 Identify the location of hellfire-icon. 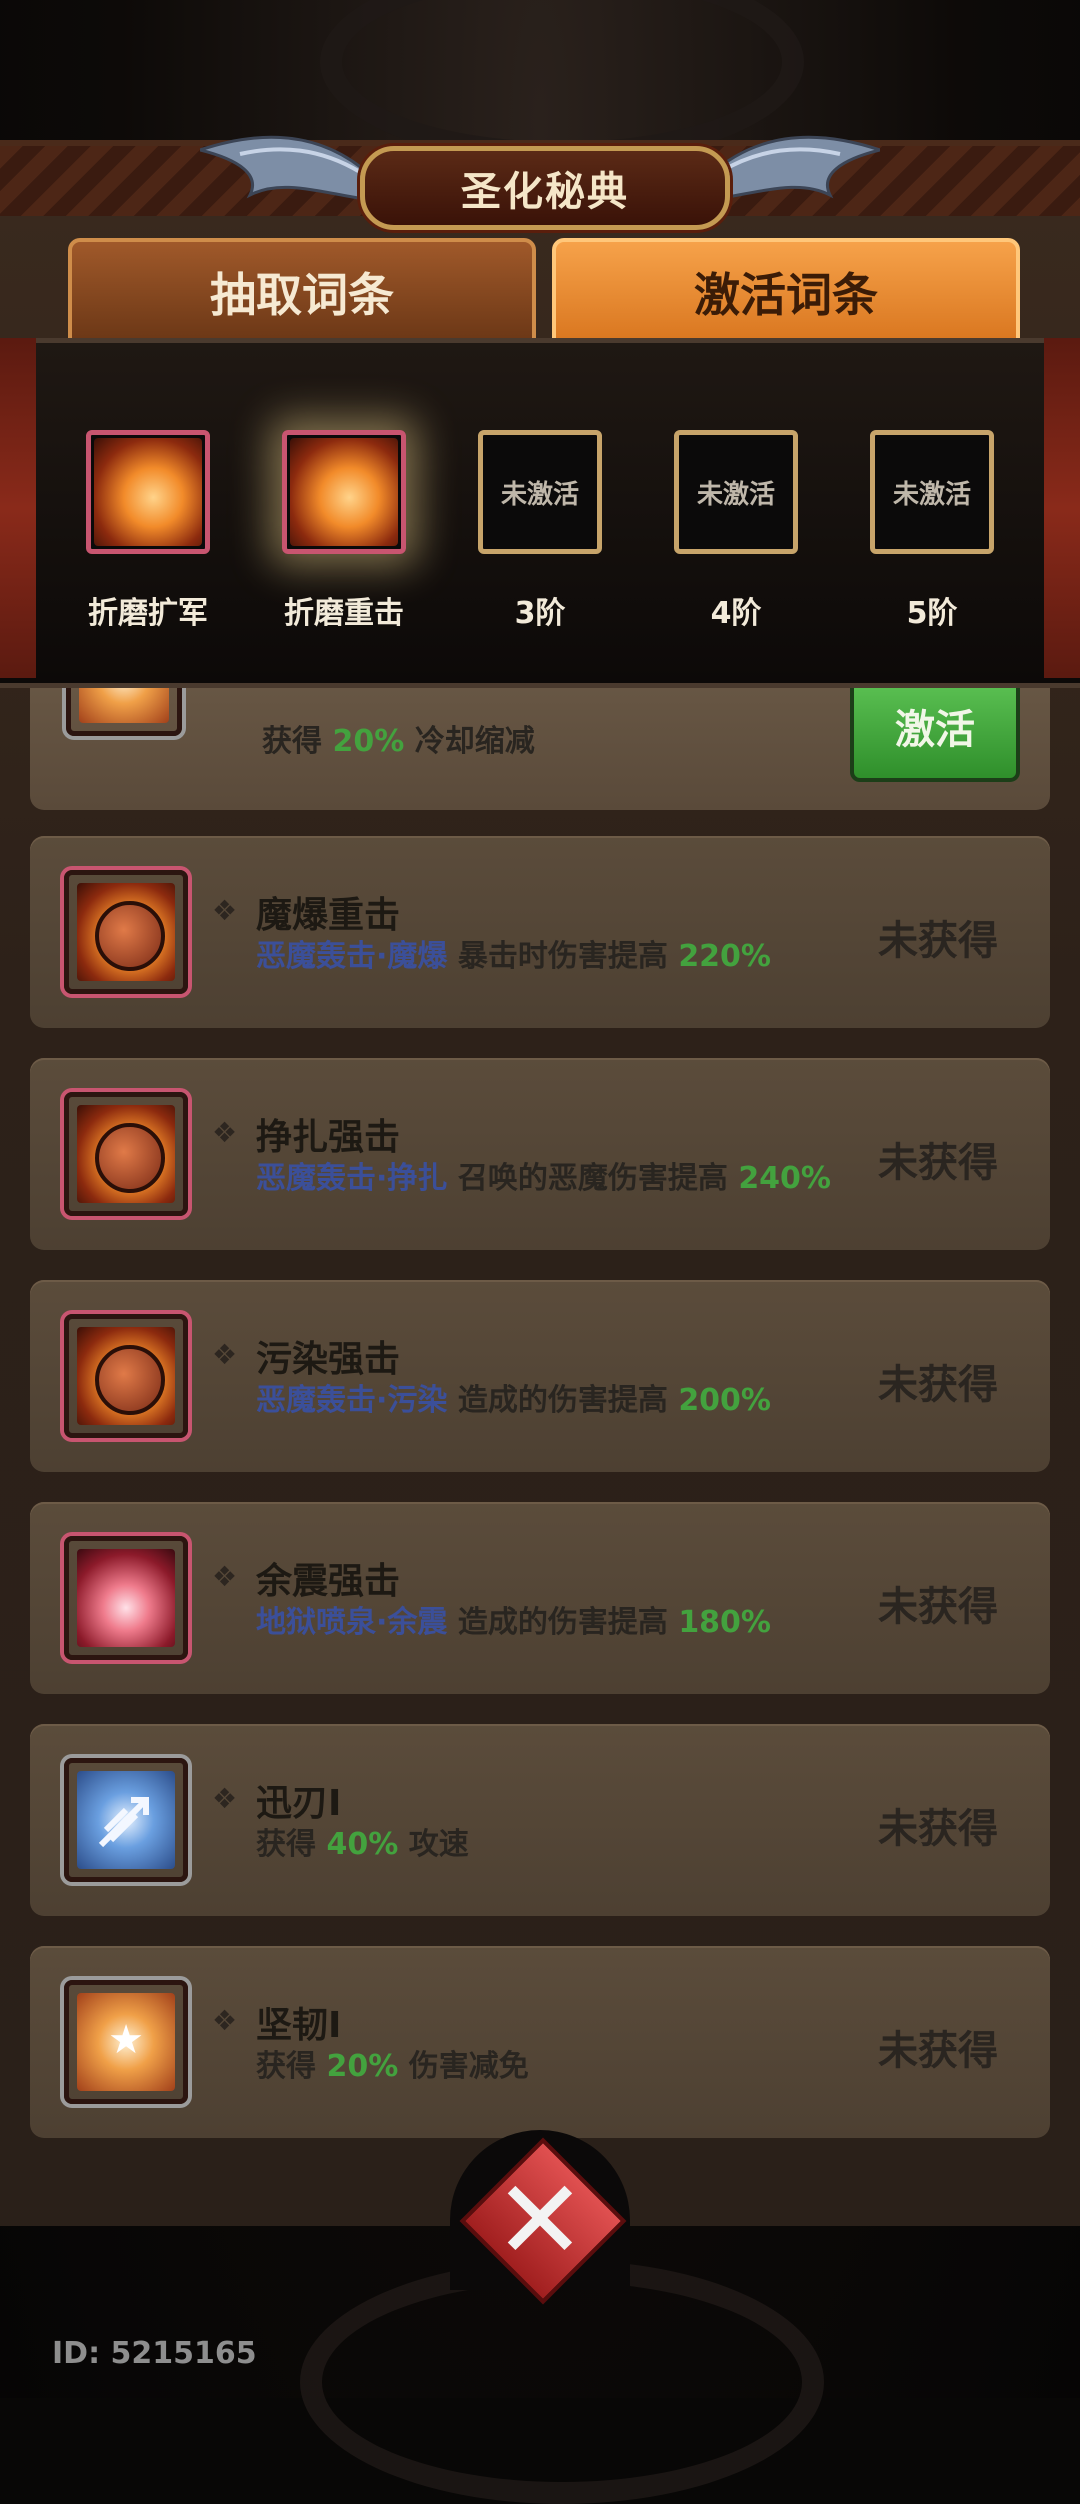
(126, 1598).